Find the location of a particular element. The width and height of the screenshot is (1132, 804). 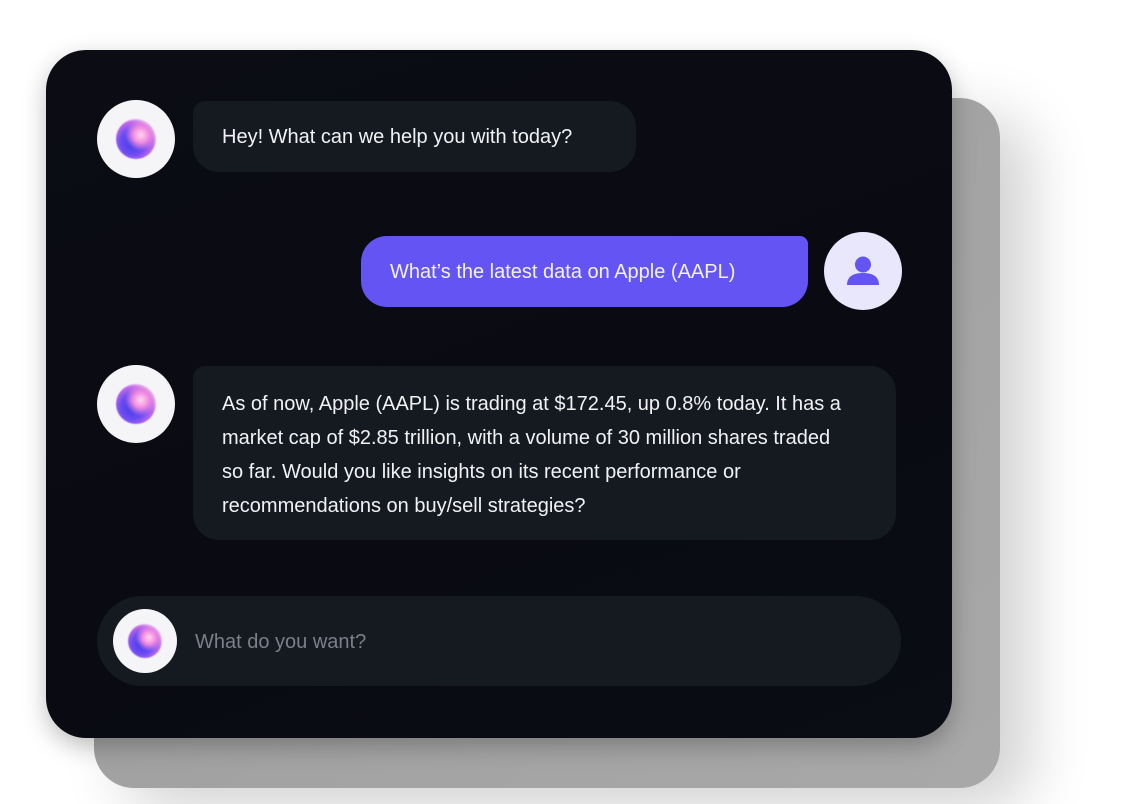

message-composer is located at coordinates (499, 642).